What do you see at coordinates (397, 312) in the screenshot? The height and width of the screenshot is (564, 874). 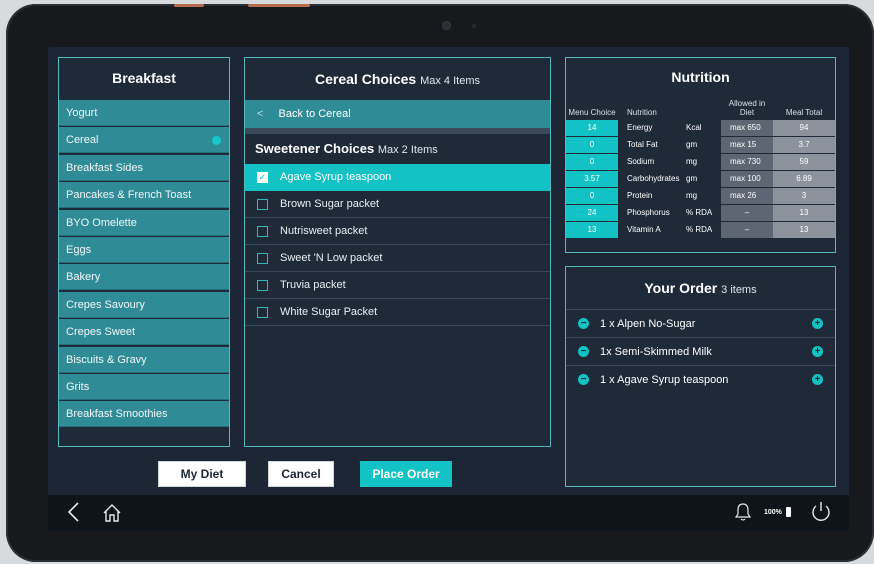 I see `sweetener-choice: White Sugar Packet` at bounding box center [397, 312].